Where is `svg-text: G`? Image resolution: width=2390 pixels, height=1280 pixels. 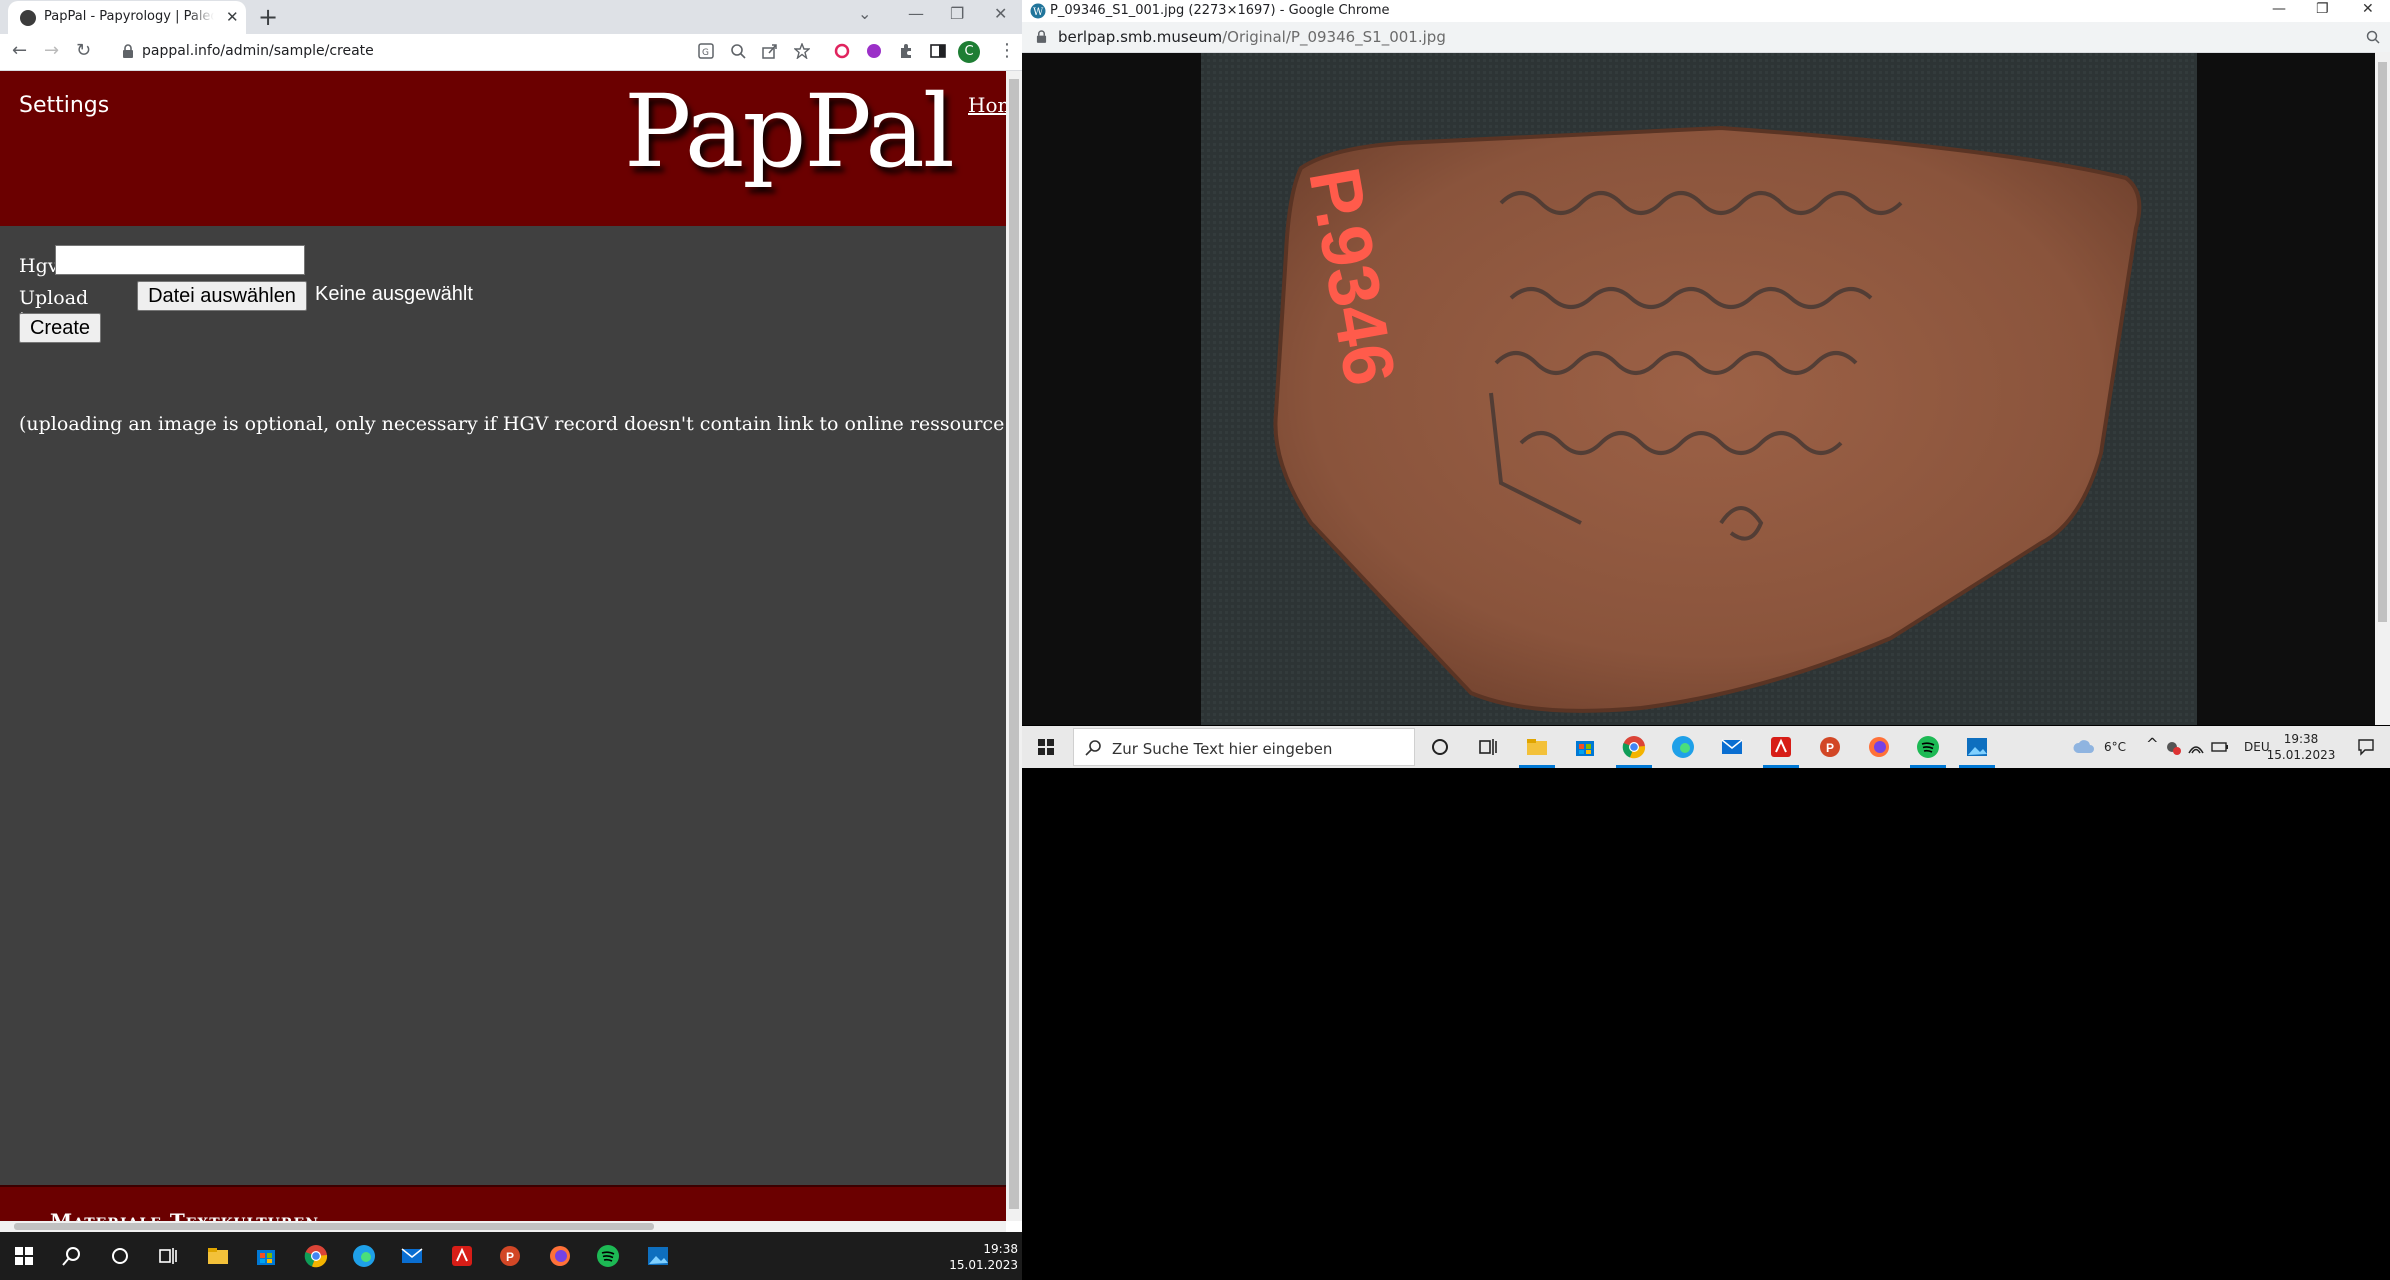 svg-text: G is located at coordinates (705, 53).